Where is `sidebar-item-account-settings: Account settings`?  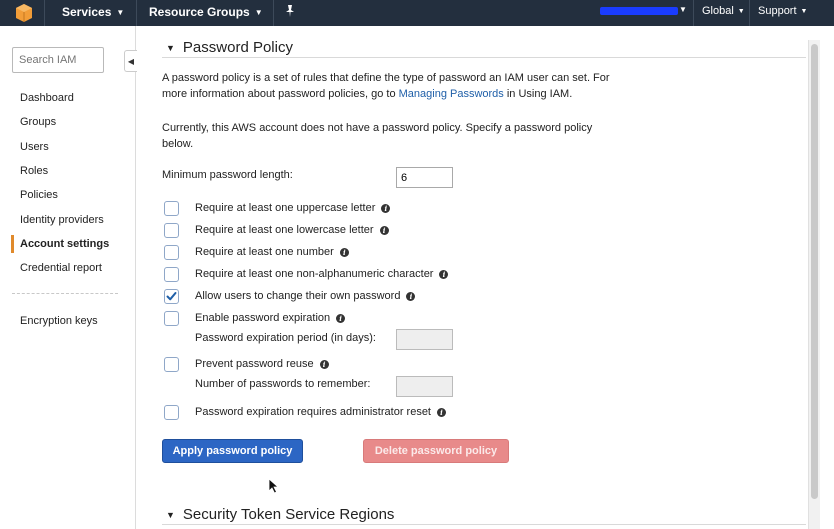
sidebar-item-account-settings: Account settings is located at coordinates (67, 244).